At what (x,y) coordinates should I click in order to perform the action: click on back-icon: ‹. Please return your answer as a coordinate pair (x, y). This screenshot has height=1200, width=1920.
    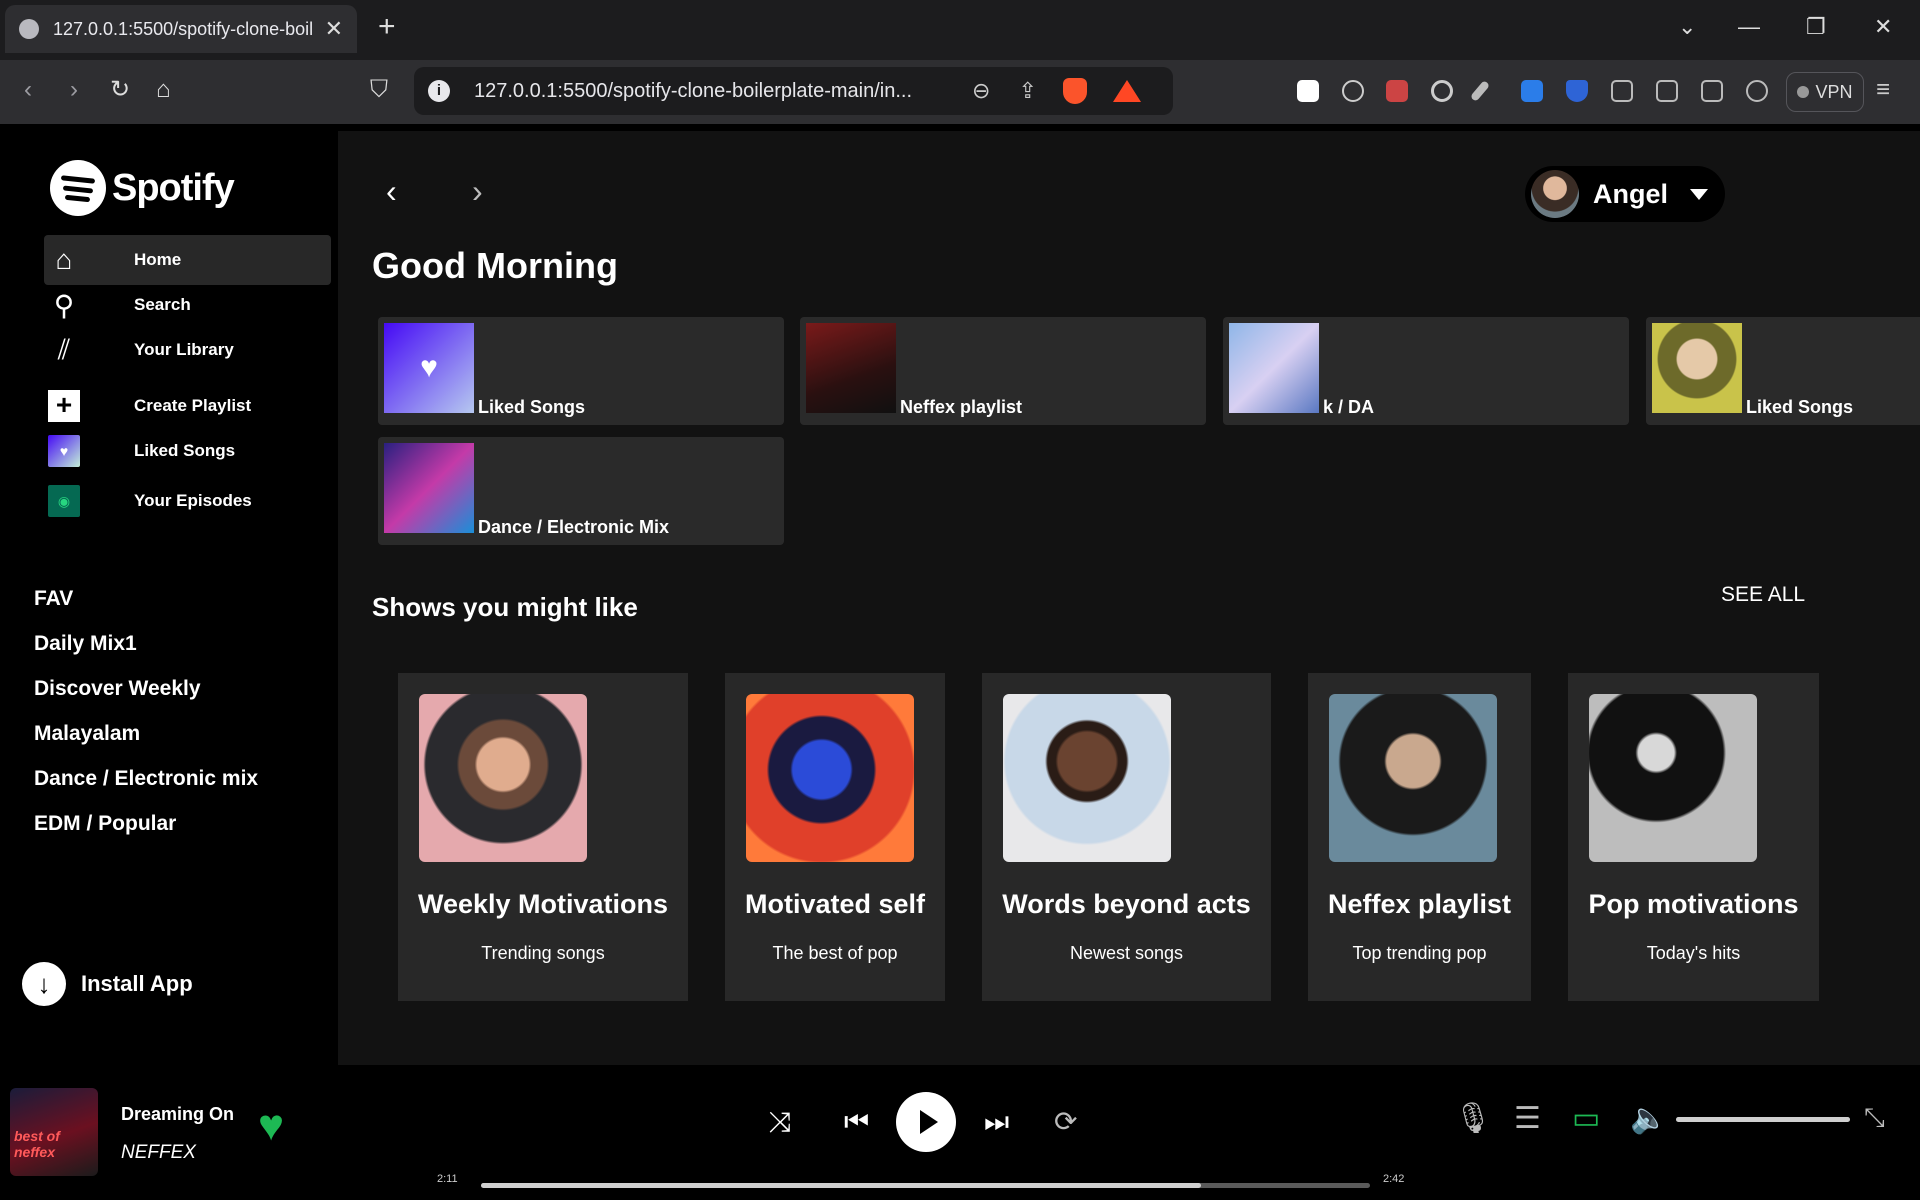
    Looking at the image, I should click on (28, 90).